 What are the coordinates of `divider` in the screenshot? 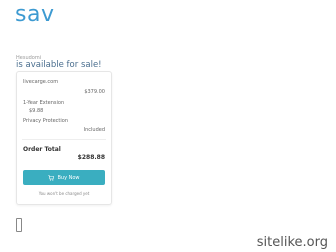 It's located at (64, 139).